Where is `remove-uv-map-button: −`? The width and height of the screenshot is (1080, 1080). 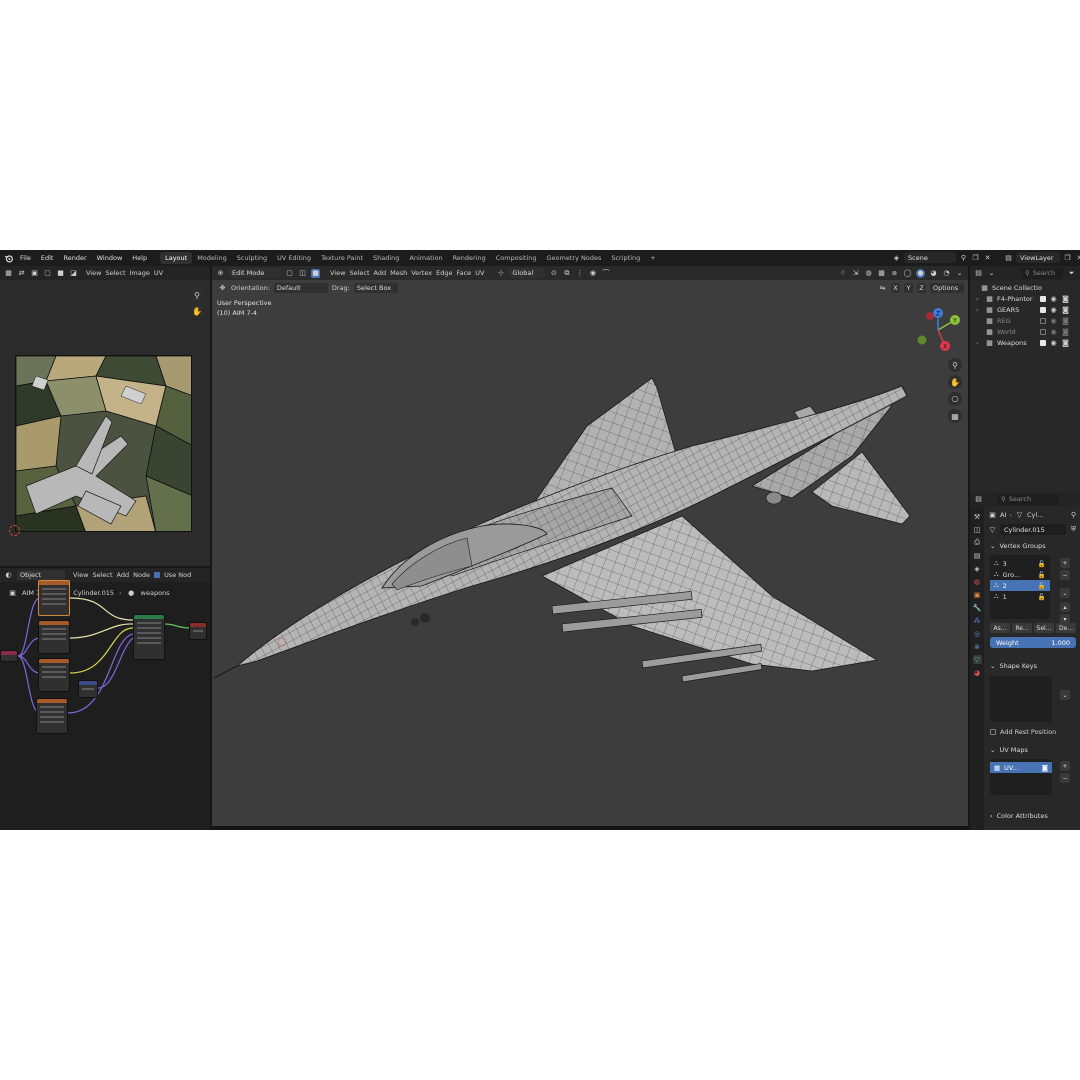 remove-uv-map-button: − is located at coordinates (1065, 778).